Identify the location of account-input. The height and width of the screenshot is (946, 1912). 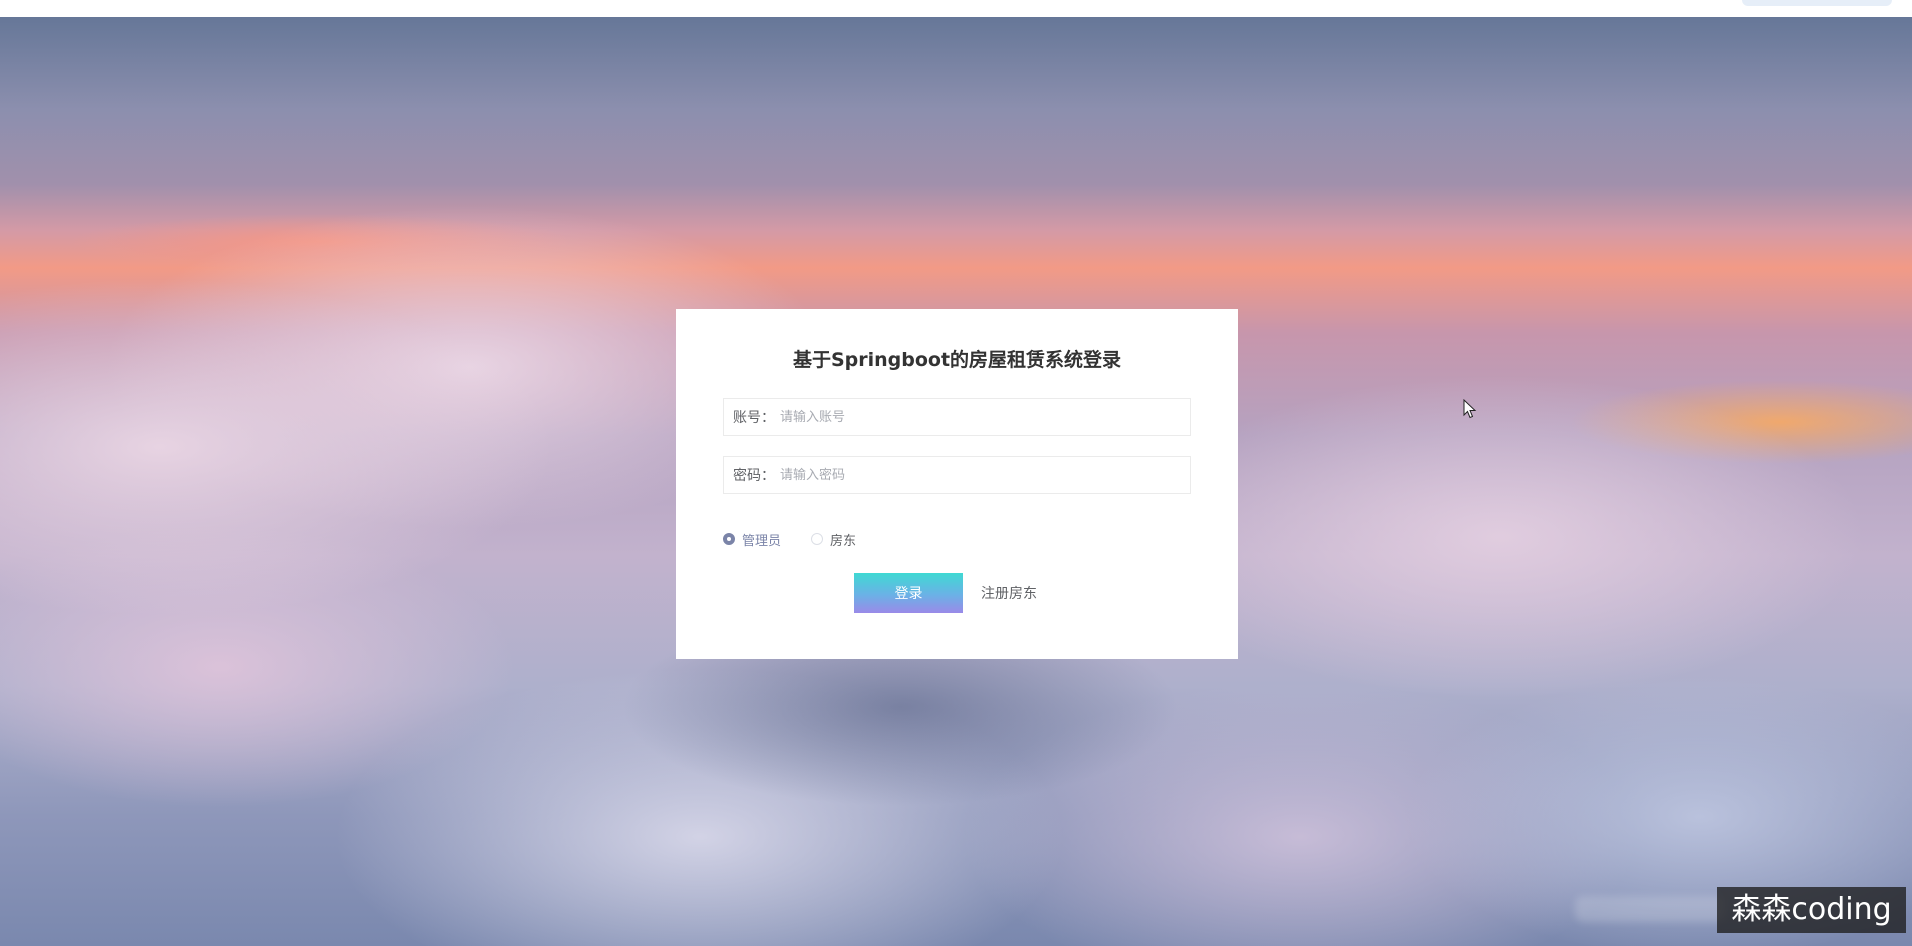
(985, 417).